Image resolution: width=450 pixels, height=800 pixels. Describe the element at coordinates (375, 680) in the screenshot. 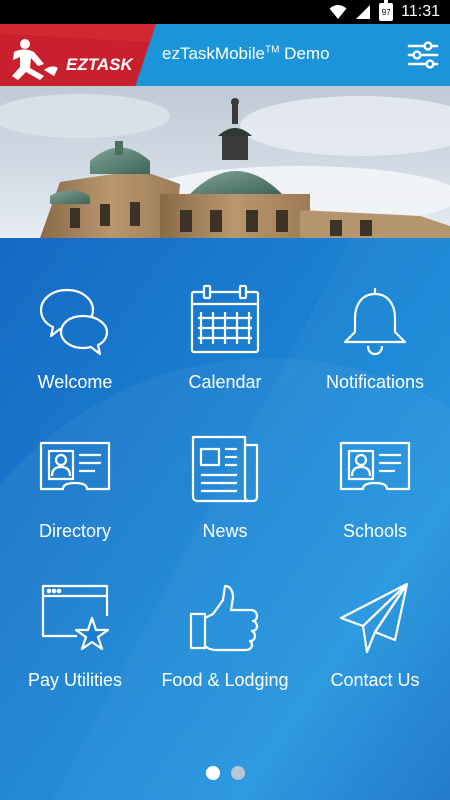

I see `tile-label: Contact Us` at that location.